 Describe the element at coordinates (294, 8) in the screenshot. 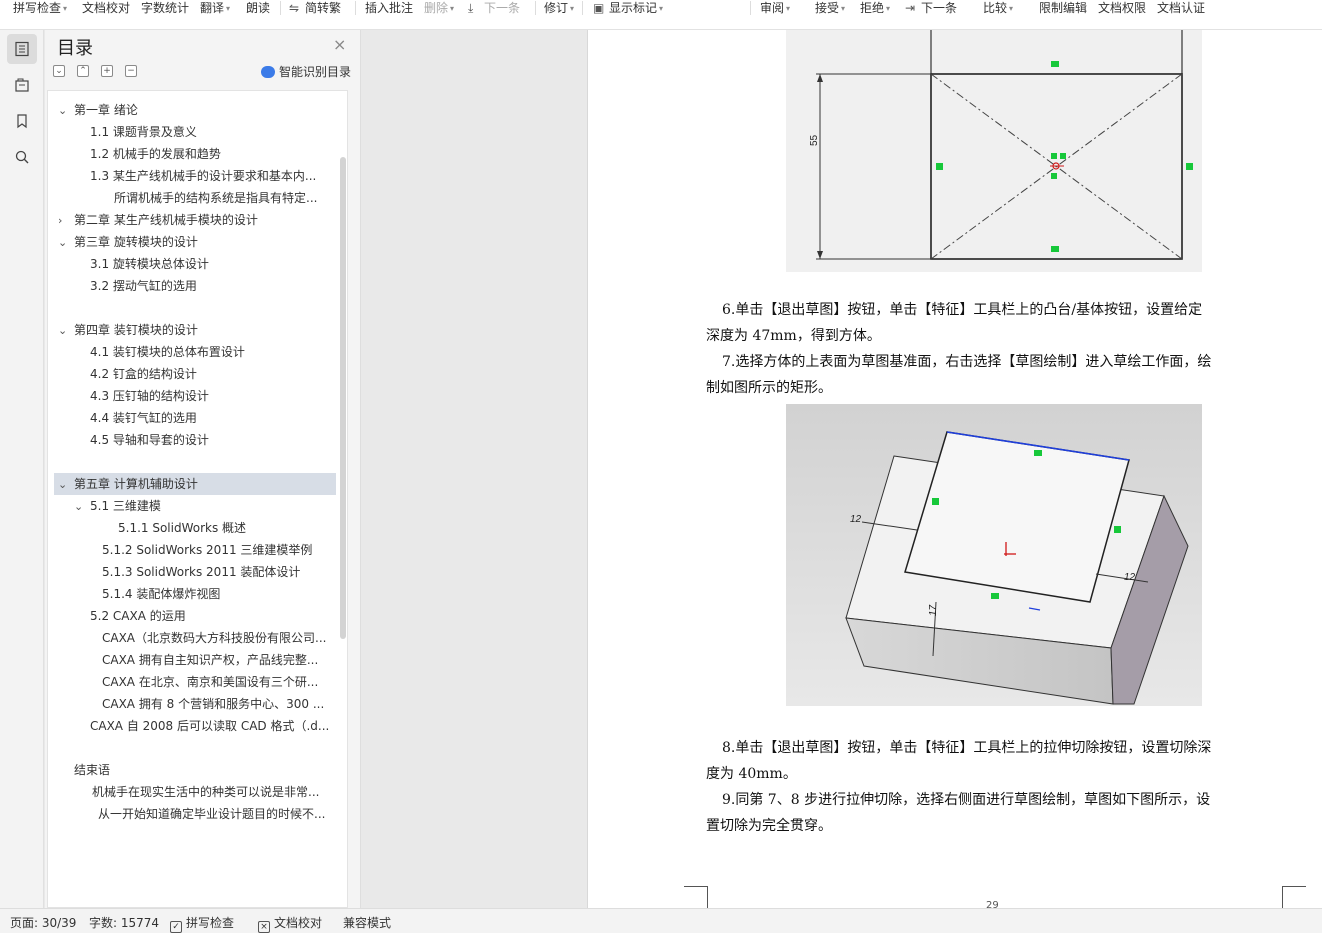

I see `convert-icon: ⇋` at that location.